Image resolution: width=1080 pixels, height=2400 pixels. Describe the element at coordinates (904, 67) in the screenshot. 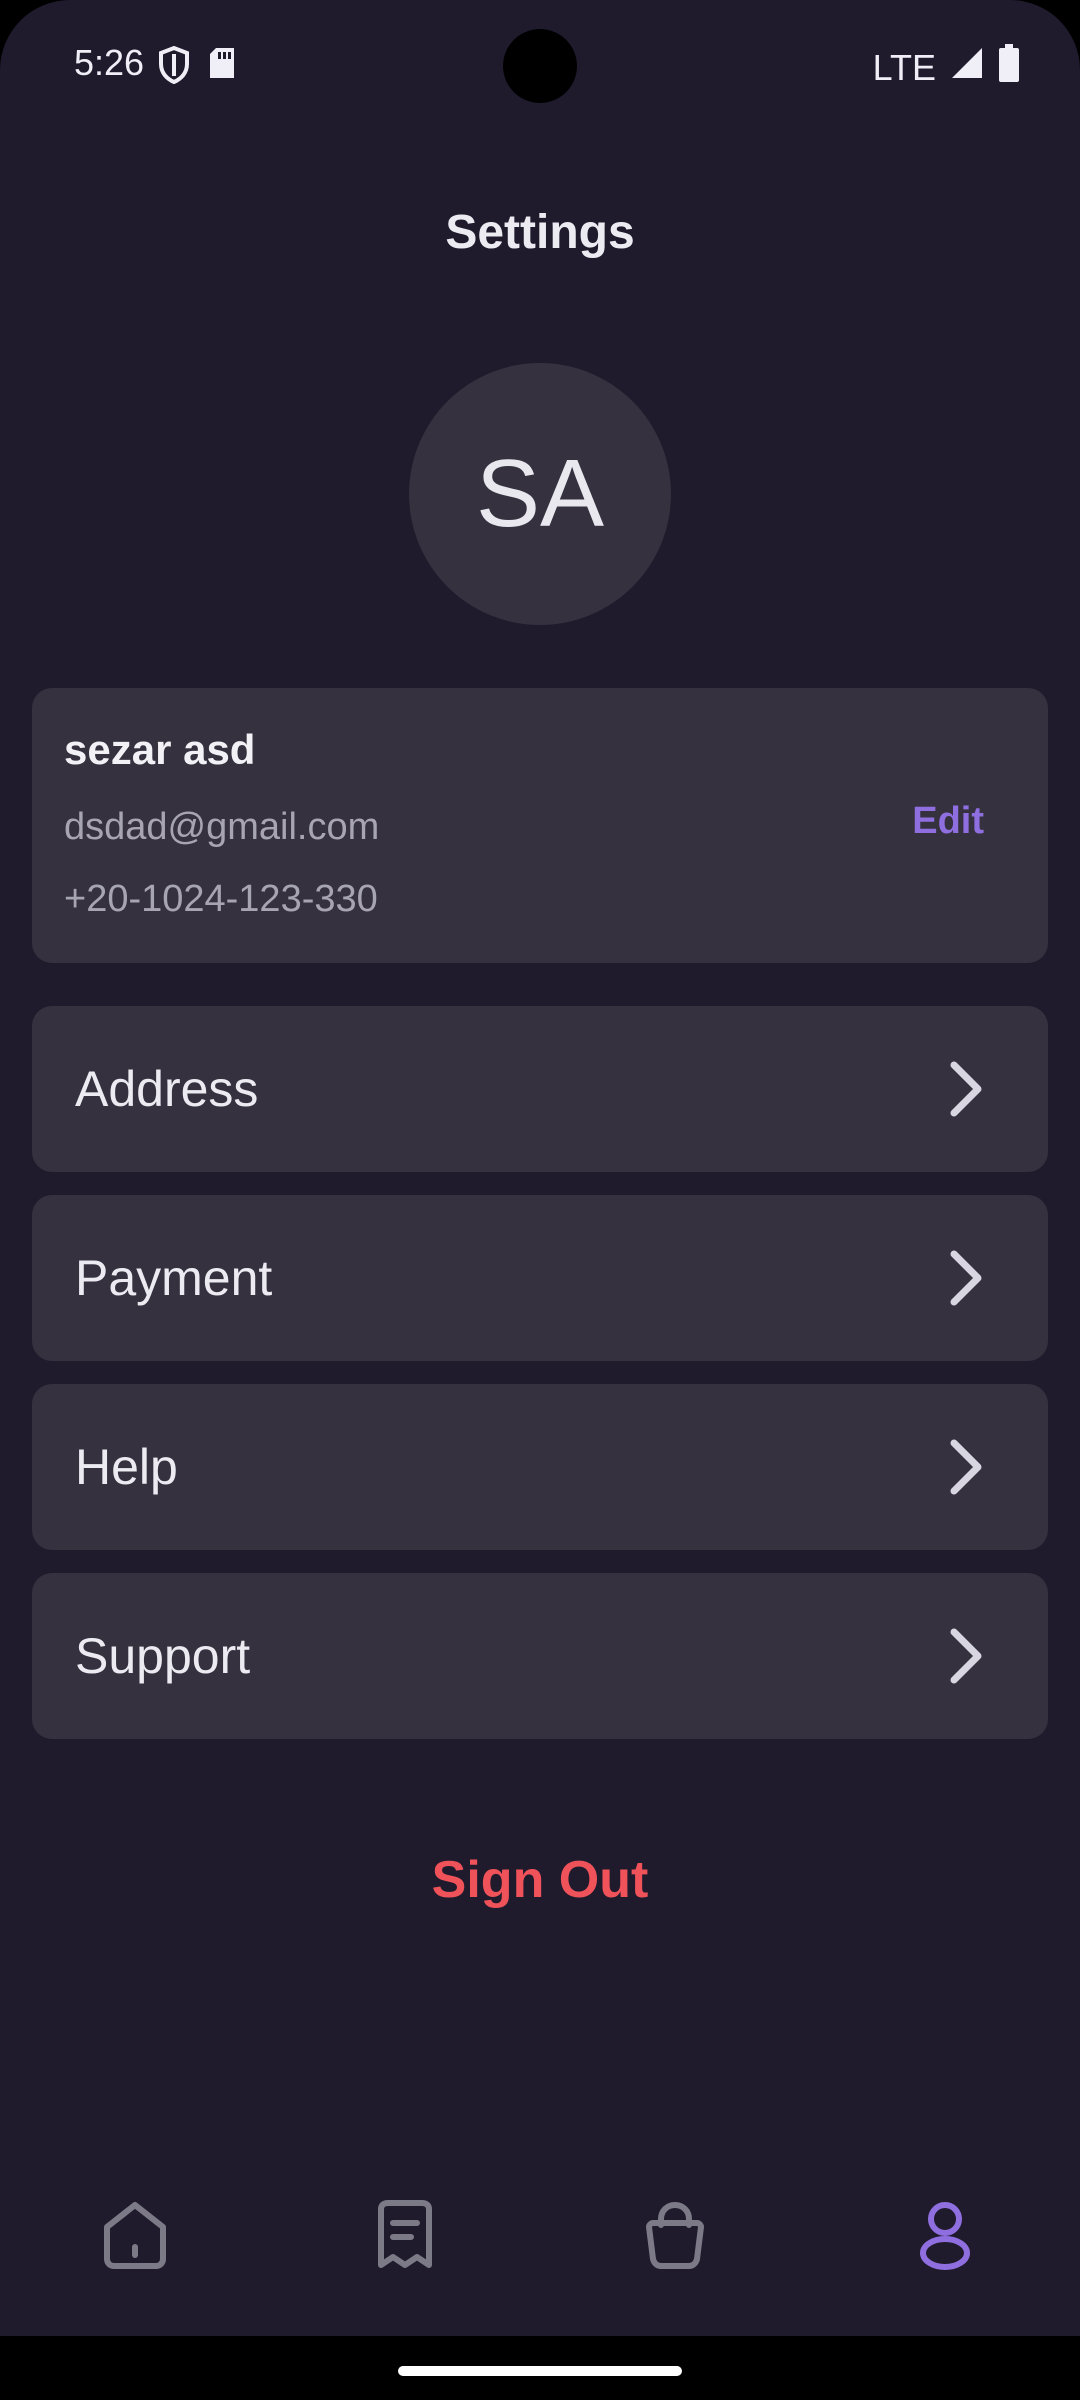

I see `network-type: LTE` at that location.